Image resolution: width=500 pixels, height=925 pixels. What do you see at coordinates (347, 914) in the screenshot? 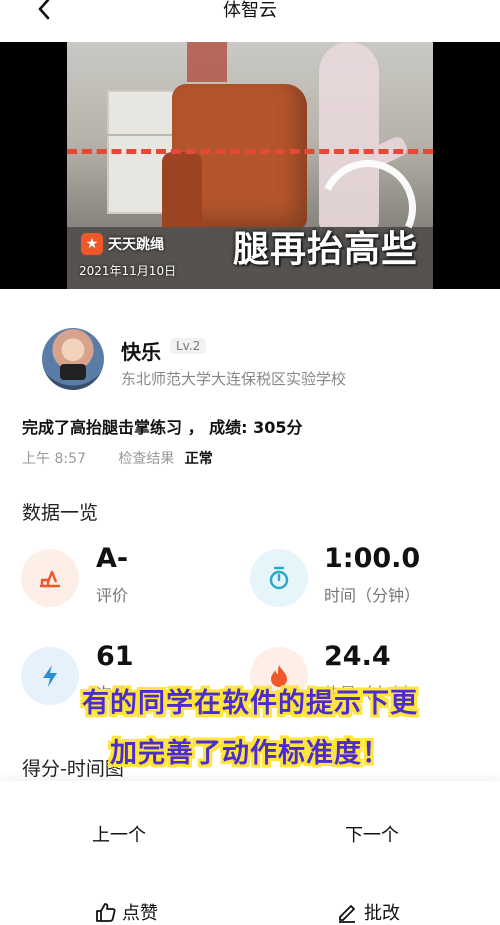
I see `pencil-icon` at bounding box center [347, 914].